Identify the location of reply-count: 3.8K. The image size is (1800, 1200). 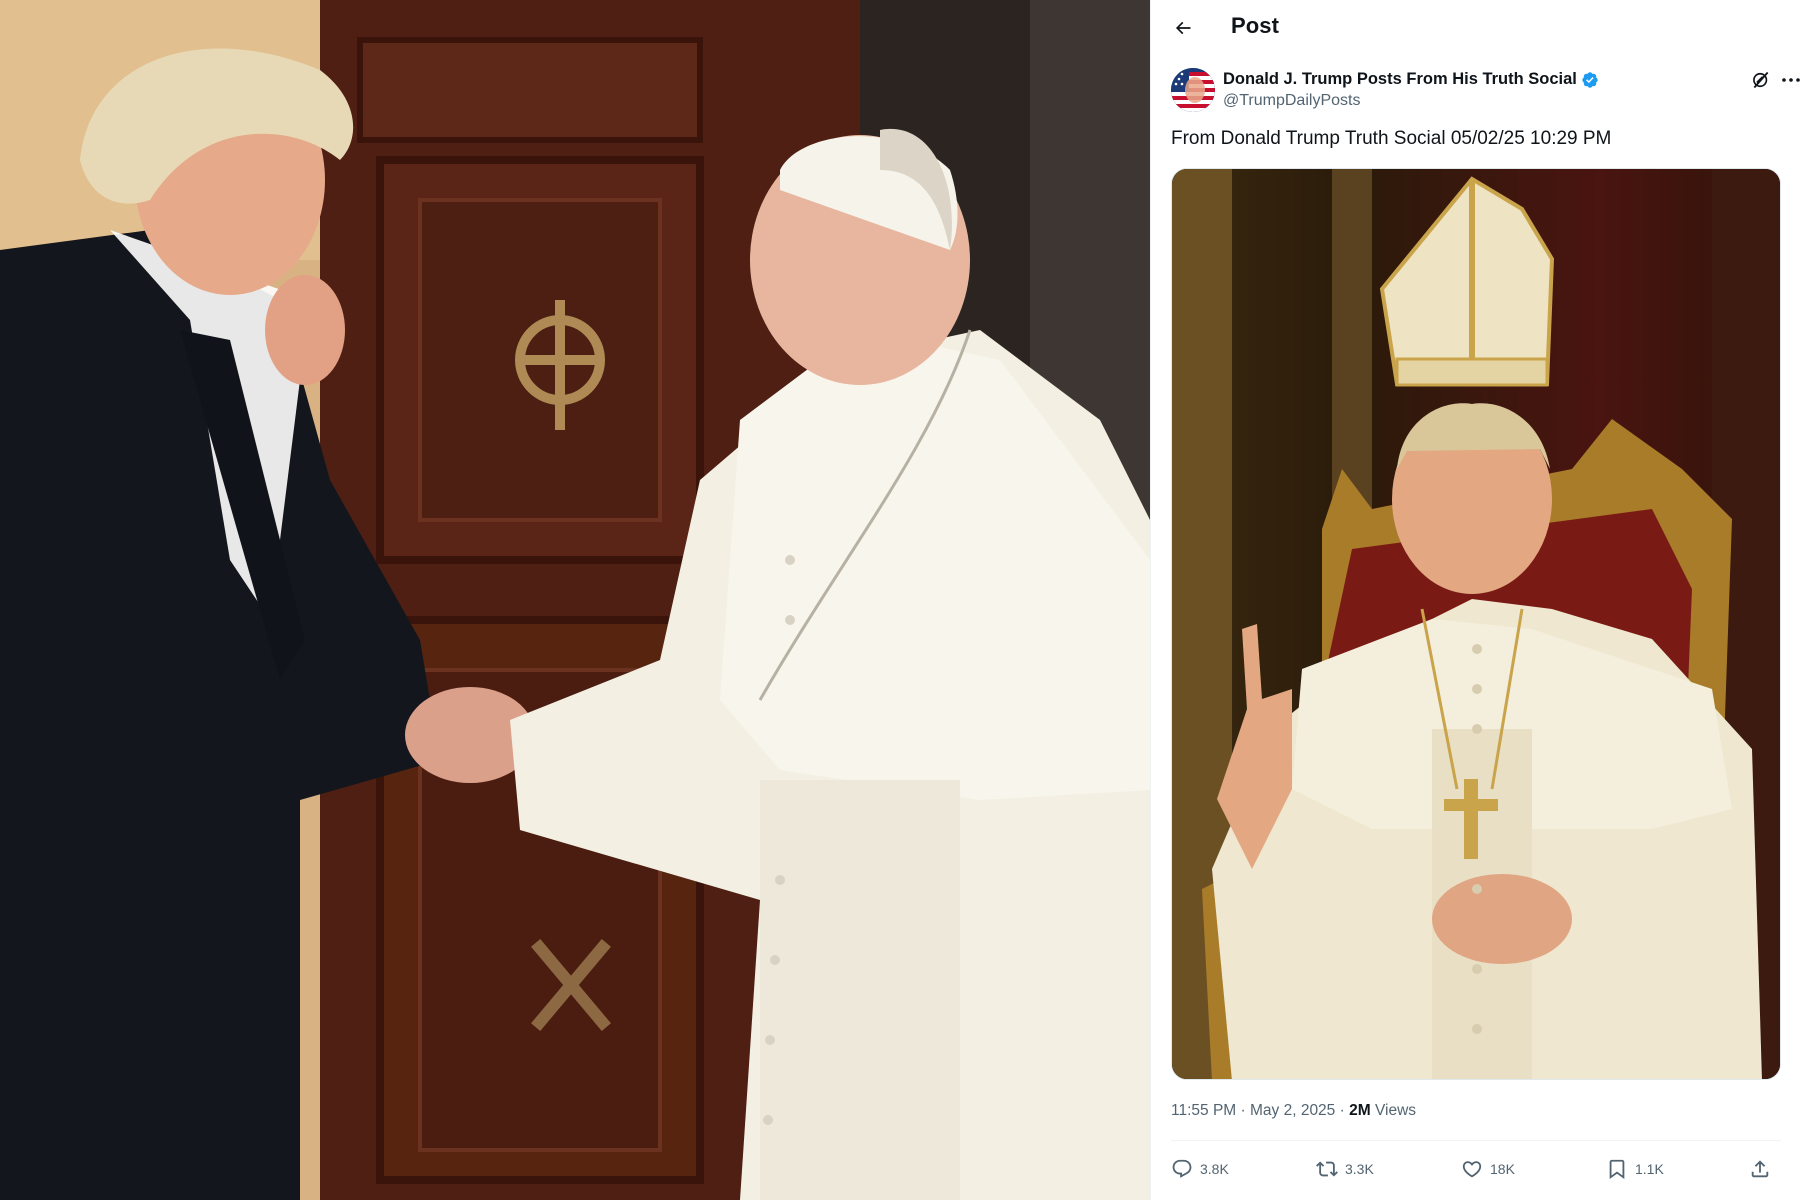
(1214, 1169).